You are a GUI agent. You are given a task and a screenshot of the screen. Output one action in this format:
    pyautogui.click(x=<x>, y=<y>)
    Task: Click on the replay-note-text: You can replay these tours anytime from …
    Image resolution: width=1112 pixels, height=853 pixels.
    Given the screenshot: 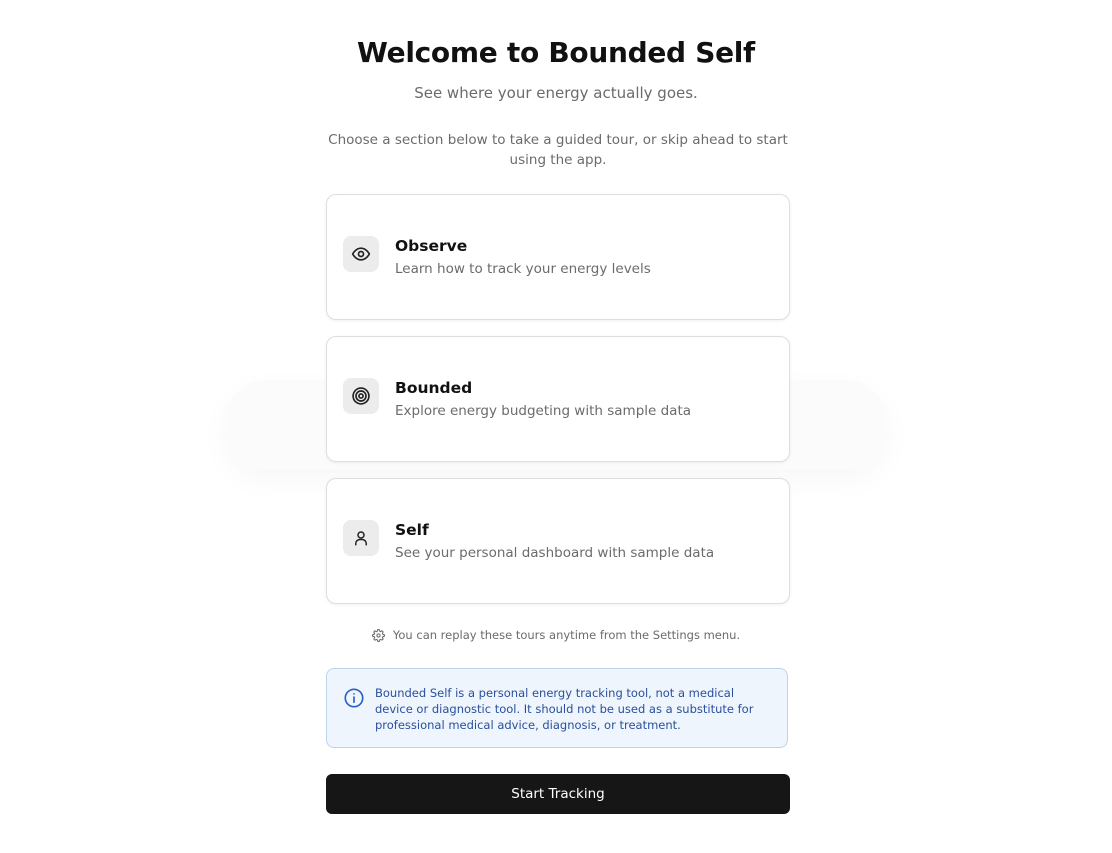 What is the action you would take?
    pyautogui.click(x=566, y=635)
    